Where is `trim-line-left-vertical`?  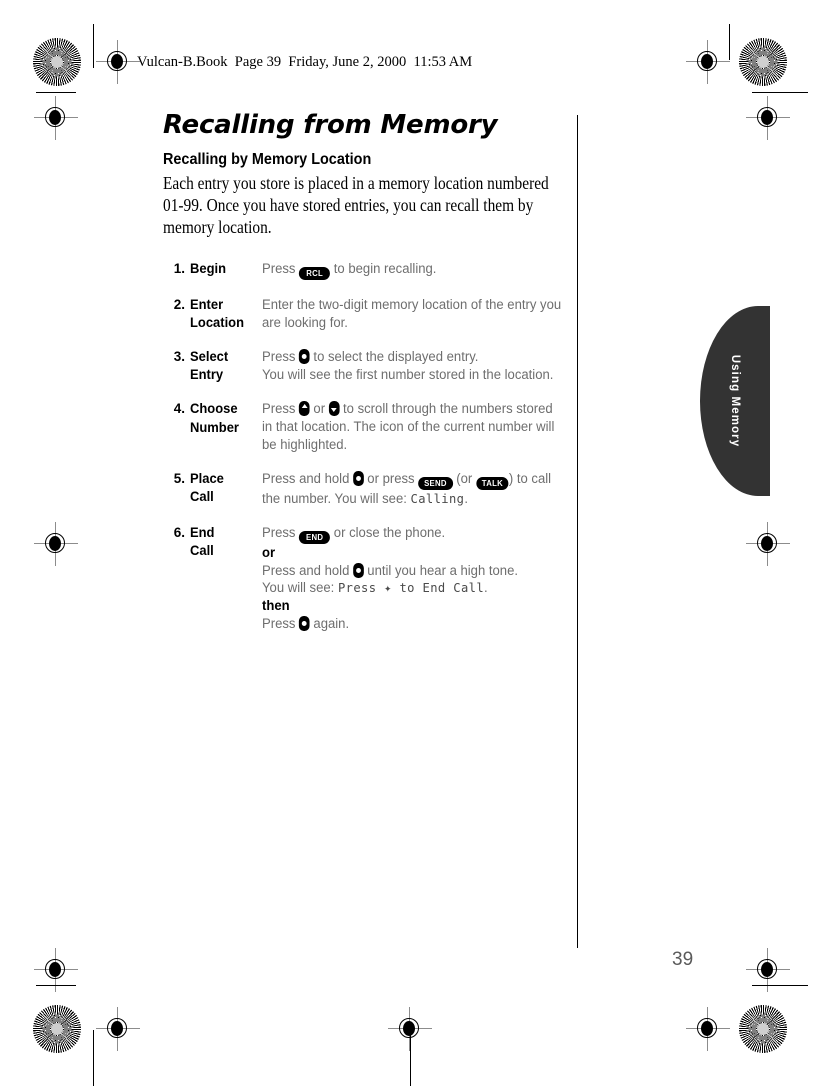 trim-line-left-vertical is located at coordinates (94, 46).